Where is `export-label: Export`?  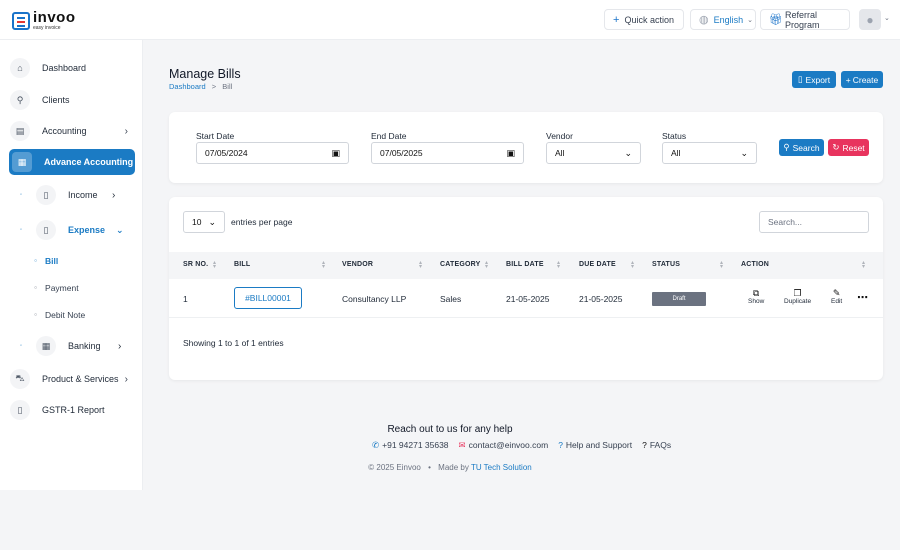
export-label: Export is located at coordinates (818, 79).